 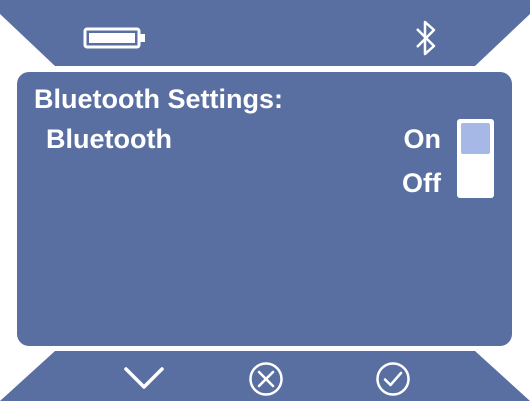 What do you see at coordinates (421, 183) in the screenshot?
I see `option-off-label: Off` at bounding box center [421, 183].